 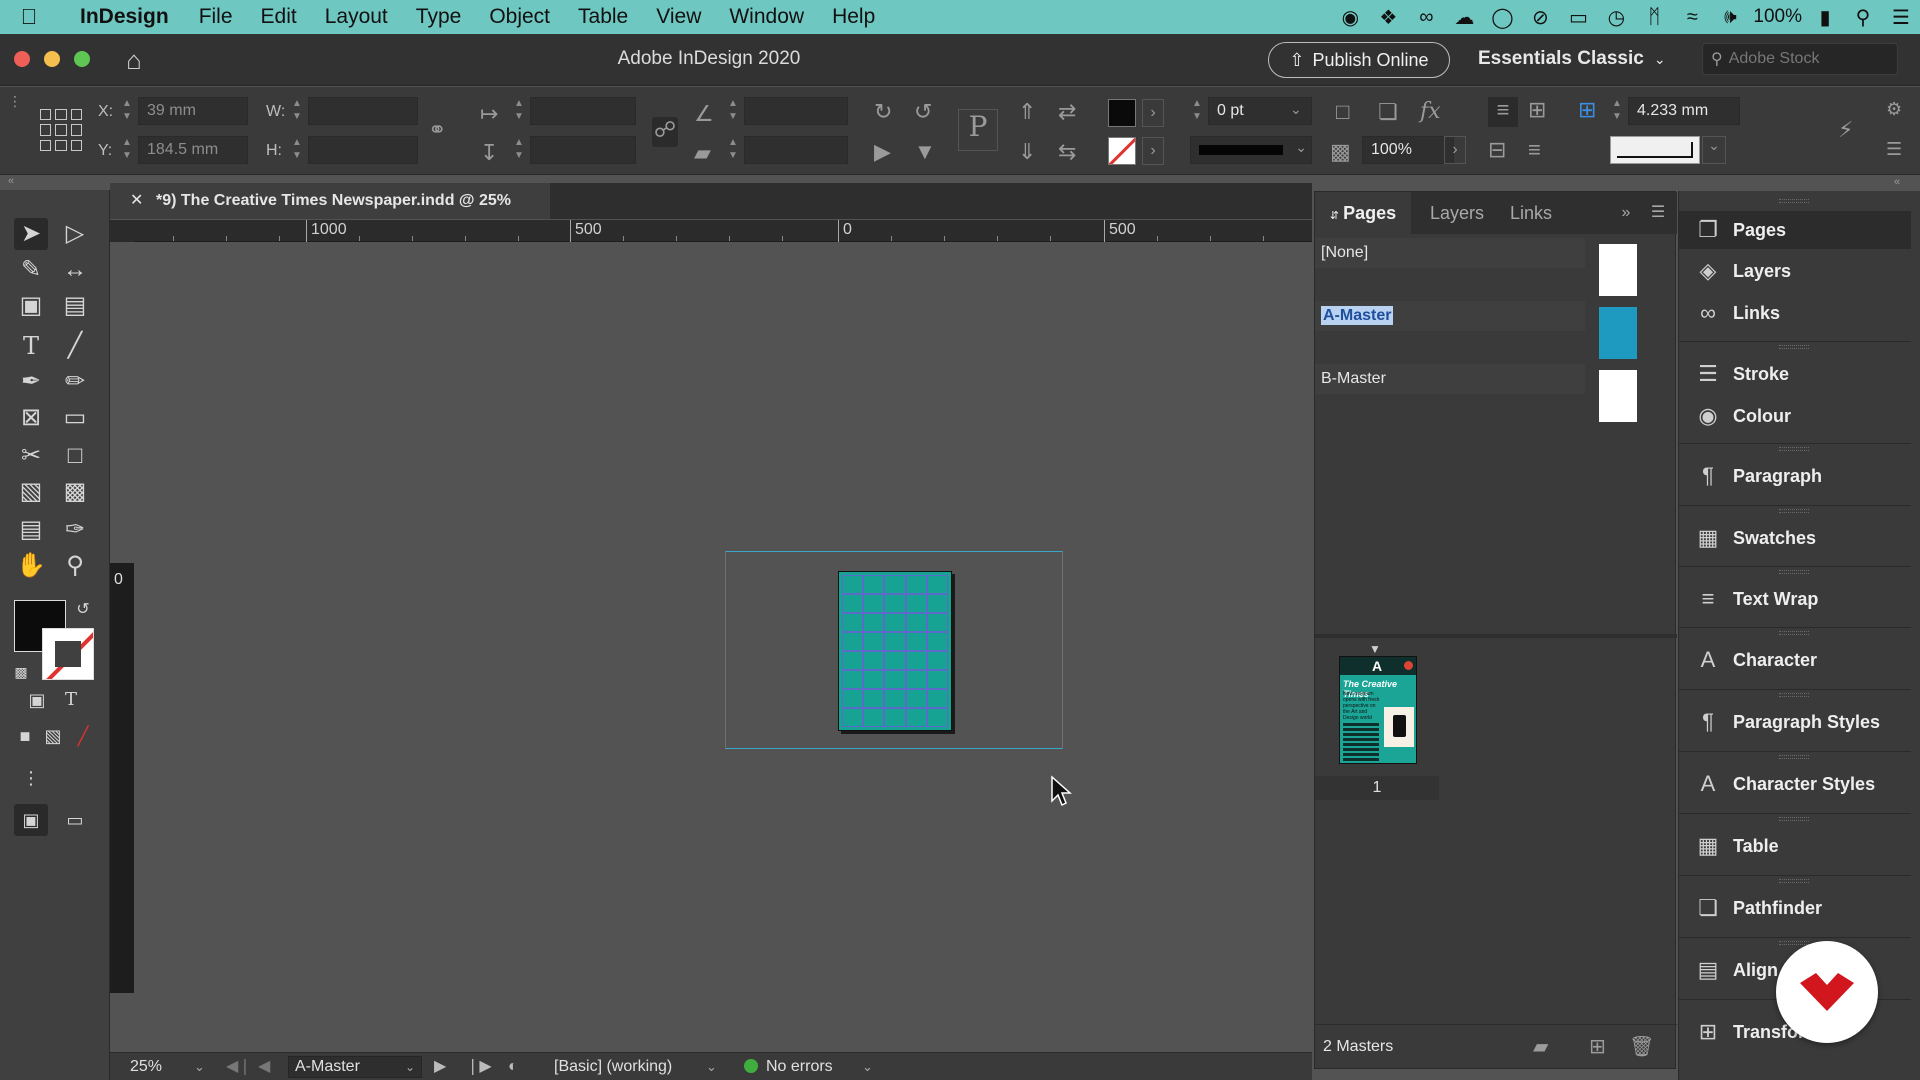 I want to click on dock-character: A Character, so click(x=1795, y=660).